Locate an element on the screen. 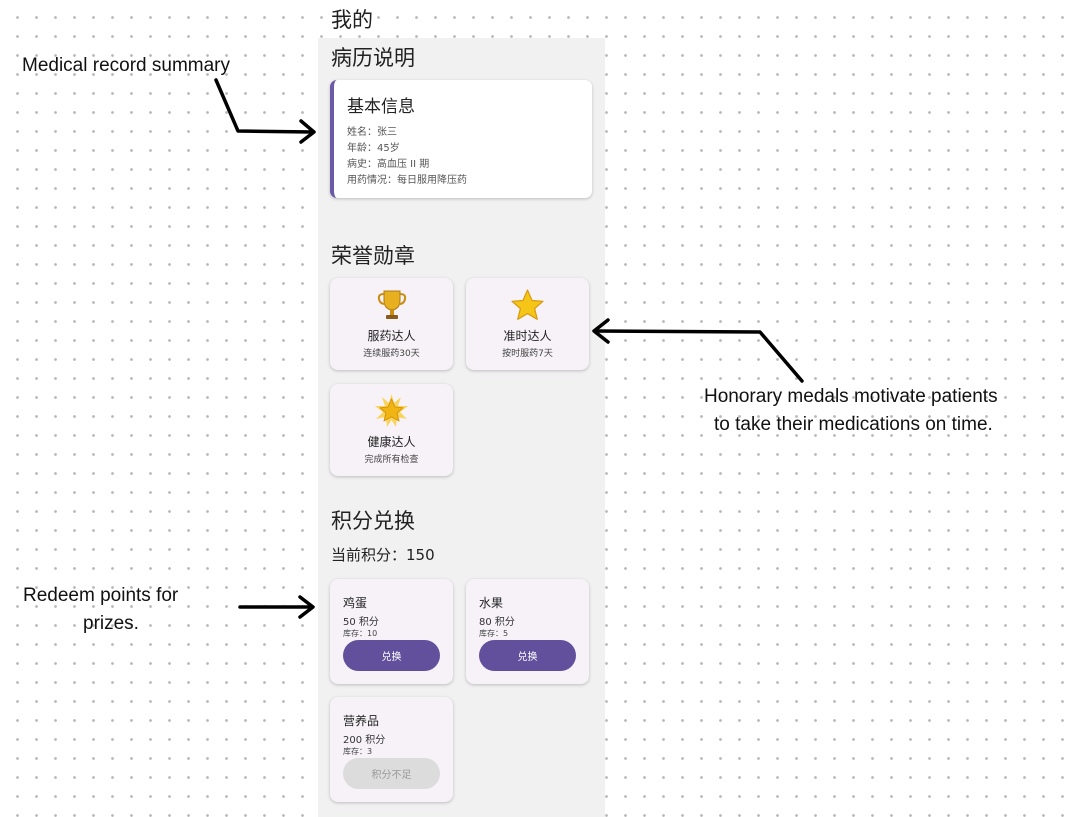 Image resolution: width=1068 pixels, height=817 pixels. arrow-medals is located at coordinates (699, 356).